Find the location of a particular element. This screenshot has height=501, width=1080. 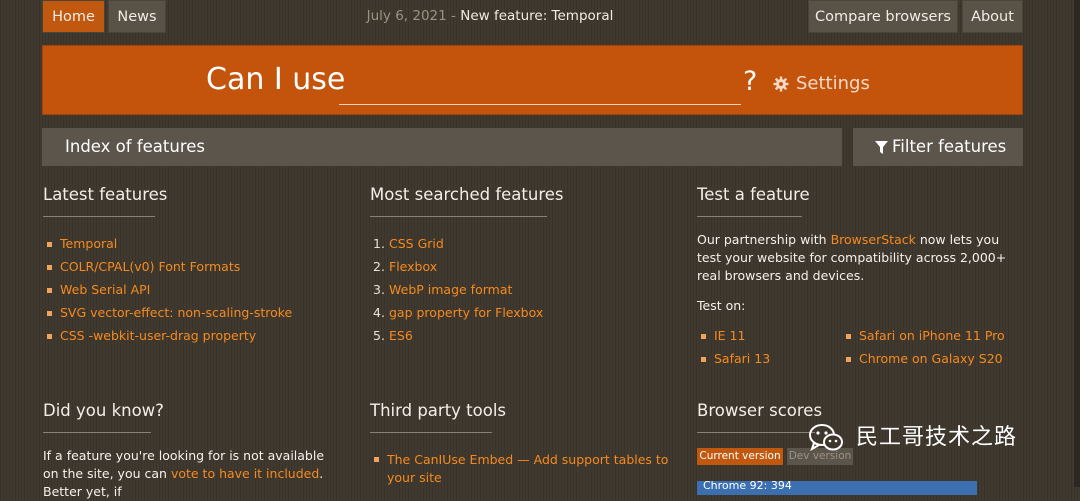

help-question-button: ? is located at coordinates (750, 82).